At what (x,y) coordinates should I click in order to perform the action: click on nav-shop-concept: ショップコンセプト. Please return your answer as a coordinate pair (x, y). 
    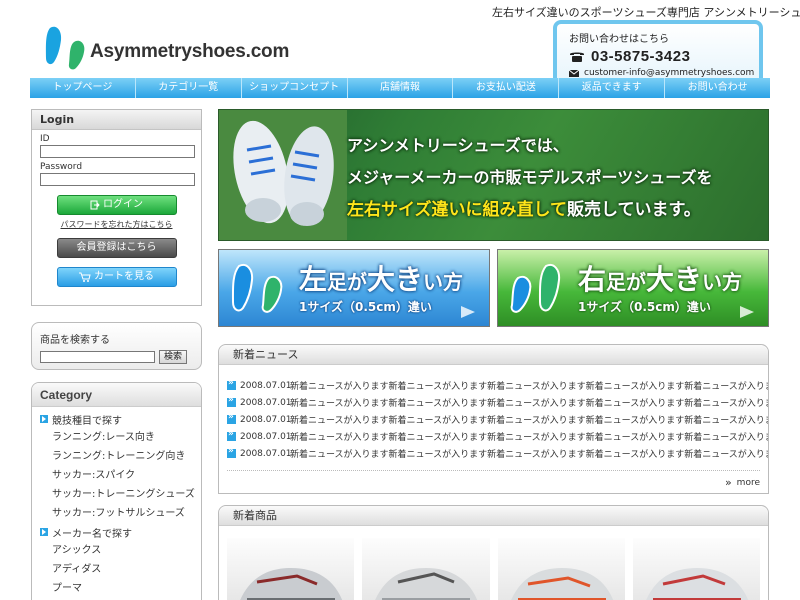
    Looking at the image, I should click on (295, 88).